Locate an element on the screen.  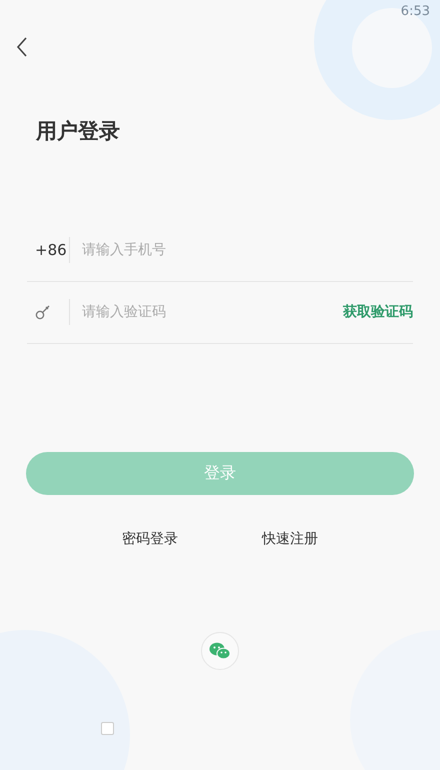
agreement-checkbox is located at coordinates (107, 728).